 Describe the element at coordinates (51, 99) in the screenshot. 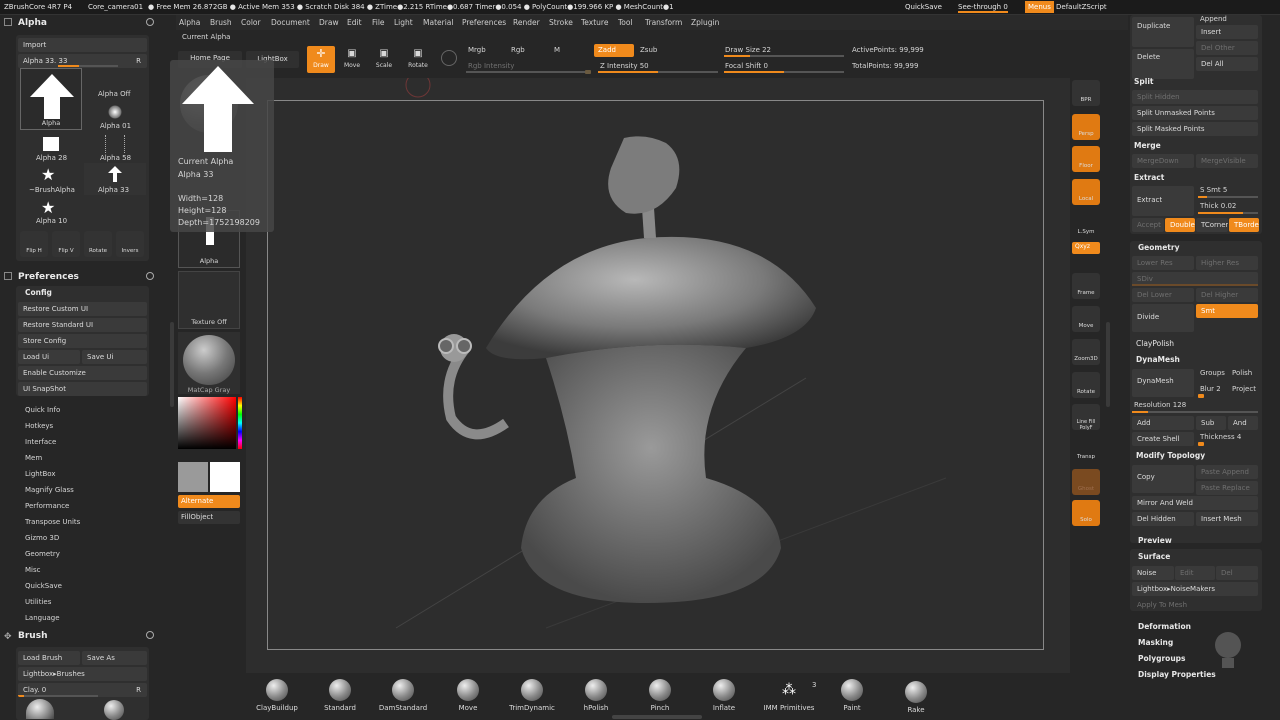

I see `alpha-thumb-current: Alpha` at that location.